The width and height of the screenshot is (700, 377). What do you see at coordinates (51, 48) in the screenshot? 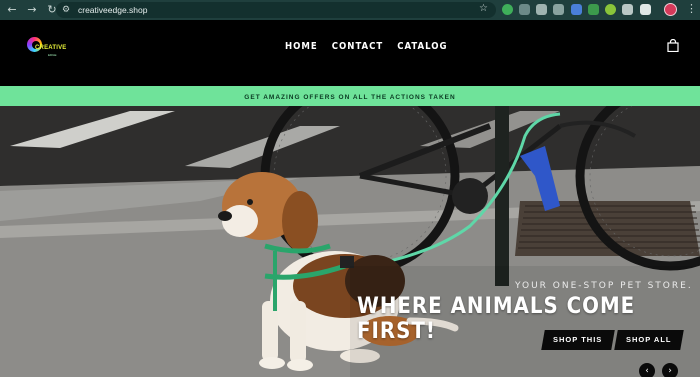
I see `logo-text: CREATIVE` at bounding box center [51, 48].